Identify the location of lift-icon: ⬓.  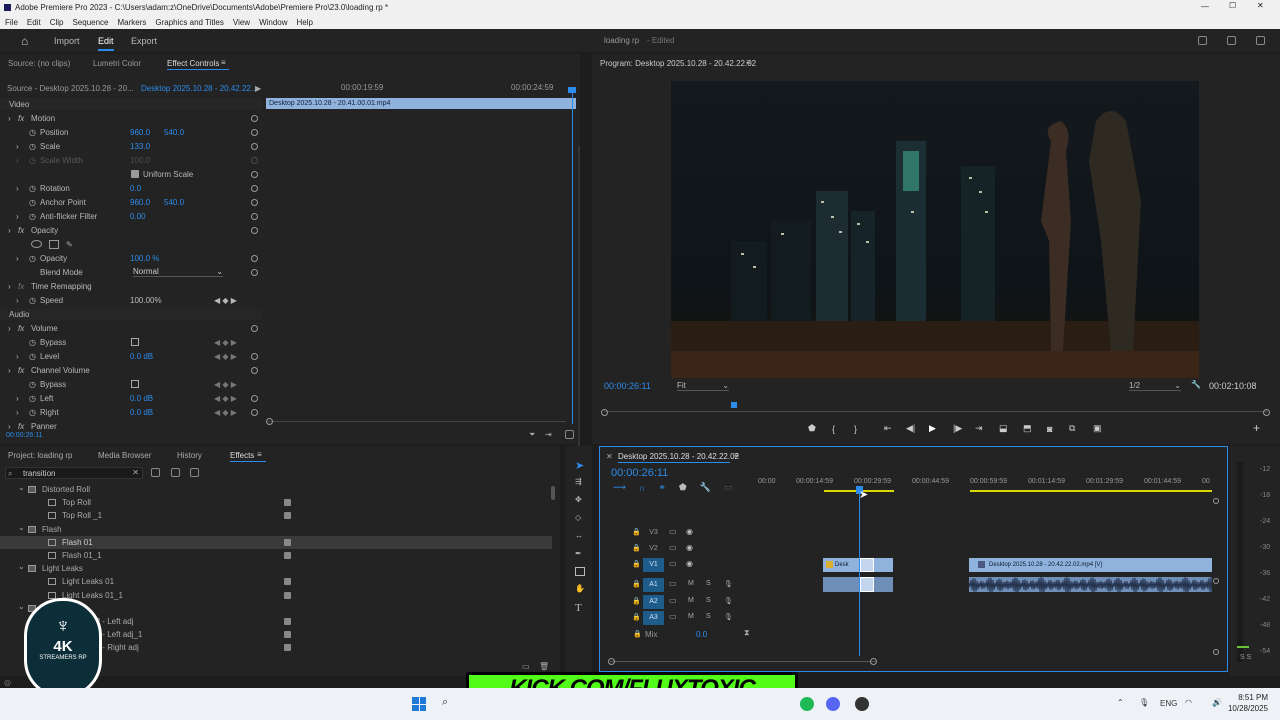
(1011, 428).